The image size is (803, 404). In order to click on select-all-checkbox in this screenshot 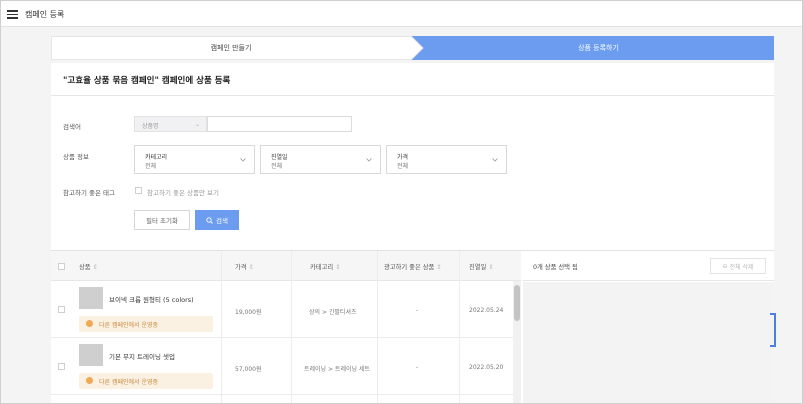, I will do `click(61, 266)`.